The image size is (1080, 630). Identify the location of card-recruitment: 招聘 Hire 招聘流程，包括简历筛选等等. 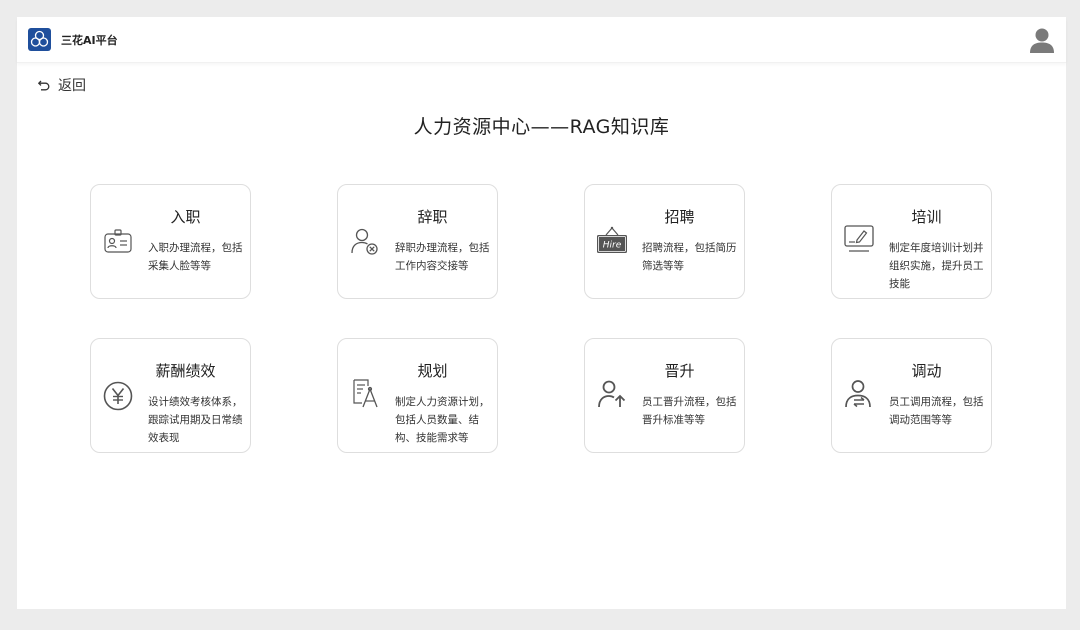
(664, 241).